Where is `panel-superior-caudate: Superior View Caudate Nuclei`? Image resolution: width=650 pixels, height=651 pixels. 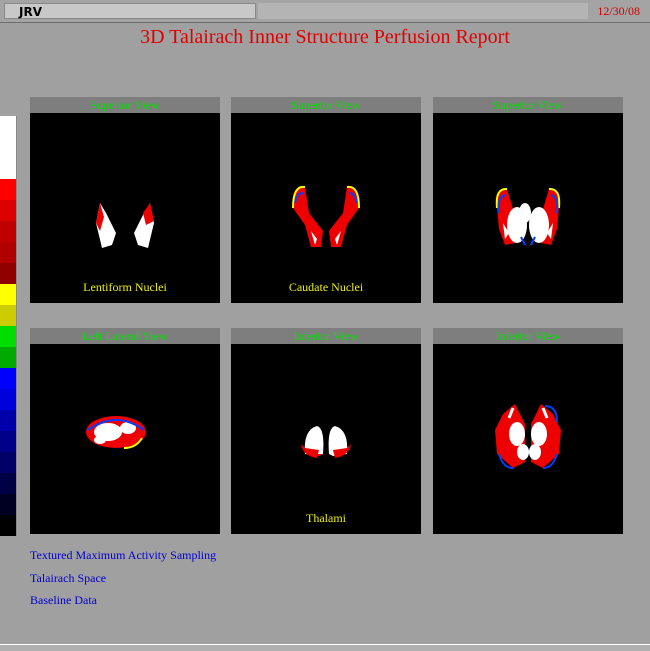 panel-superior-caudate: Superior View Caudate Nuclei is located at coordinates (326, 200).